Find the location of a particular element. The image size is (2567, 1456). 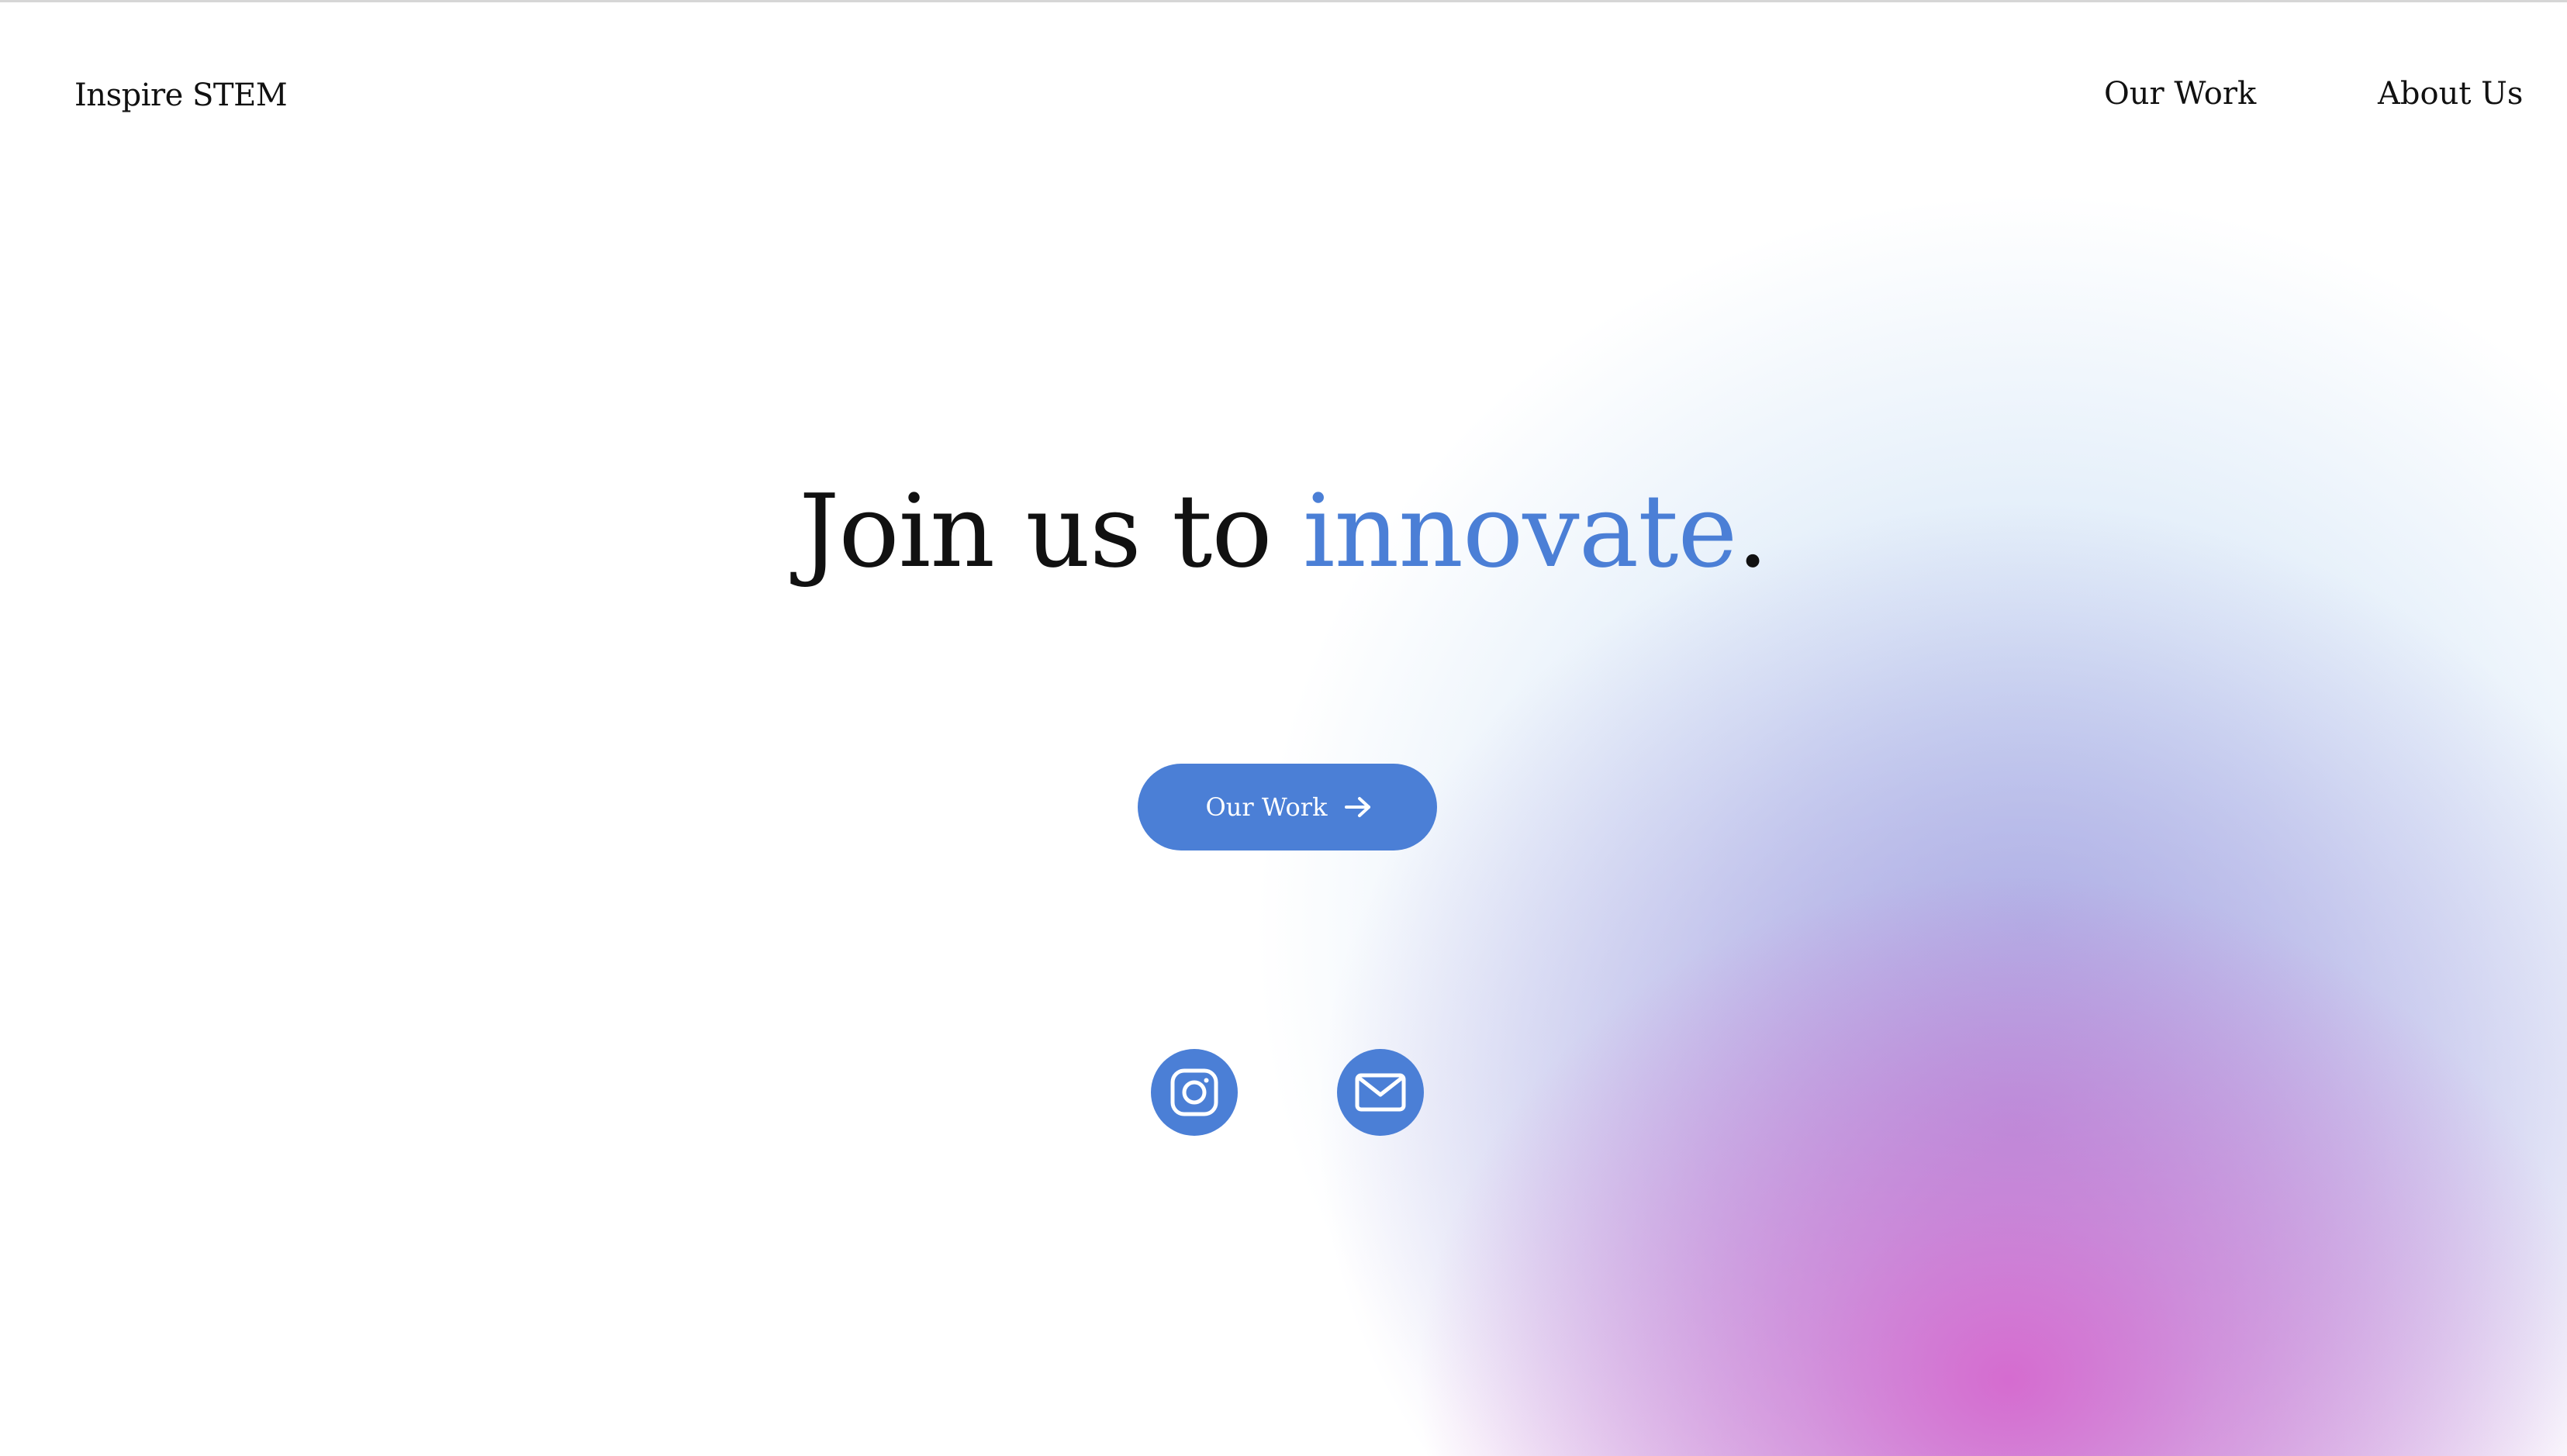

headline-main: Join us to is located at coordinates (1051, 531).